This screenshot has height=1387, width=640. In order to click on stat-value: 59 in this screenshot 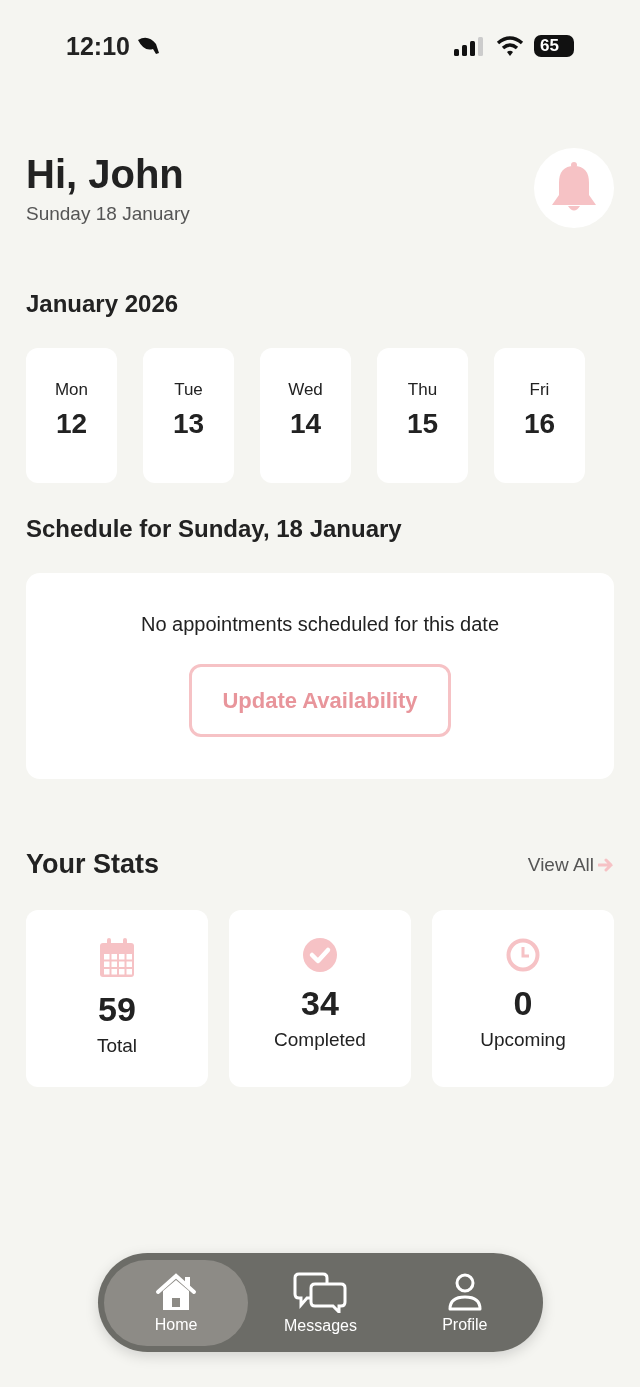, I will do `click(117, 1009)`.